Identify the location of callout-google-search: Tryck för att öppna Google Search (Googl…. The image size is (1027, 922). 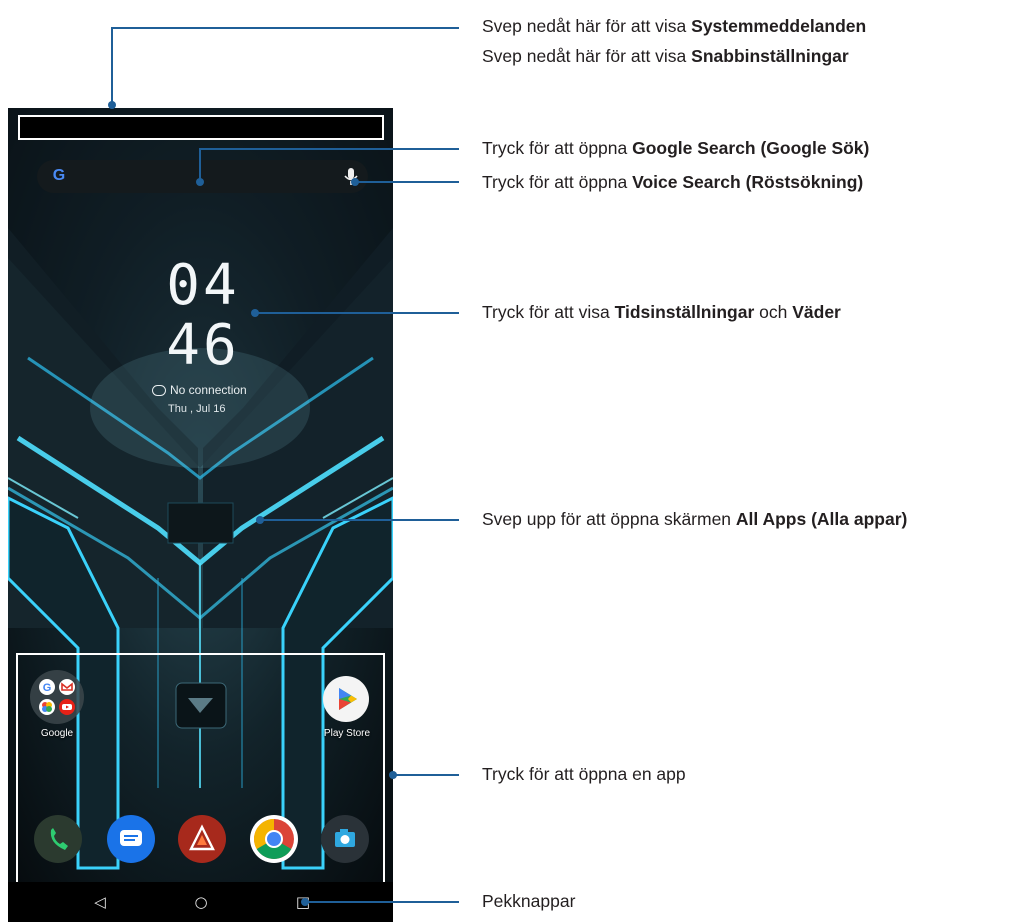
(676, 148).